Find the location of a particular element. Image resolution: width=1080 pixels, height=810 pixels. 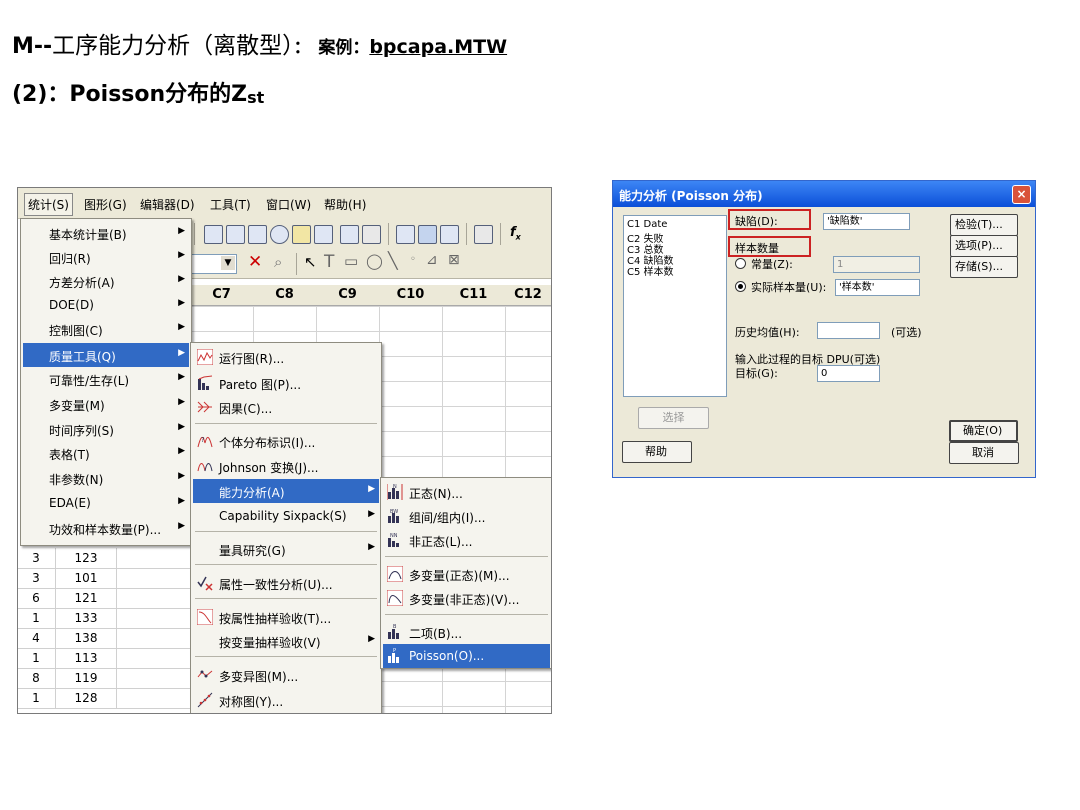

cancel-button: 取消 is located at coordinates (984, 453).